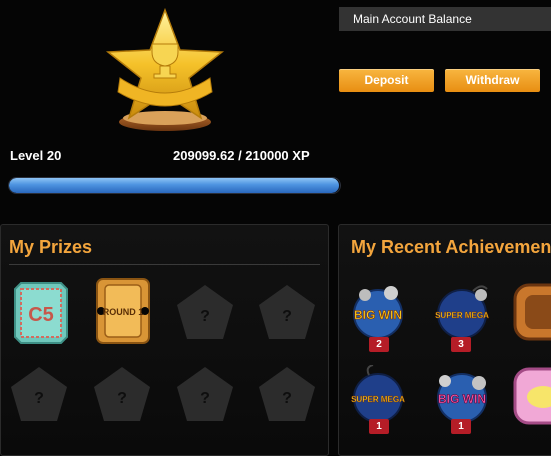 This screenshot has height=456, width=551. I want to click on main-account-balance-label: Main Account Balance, so click(445, 19).